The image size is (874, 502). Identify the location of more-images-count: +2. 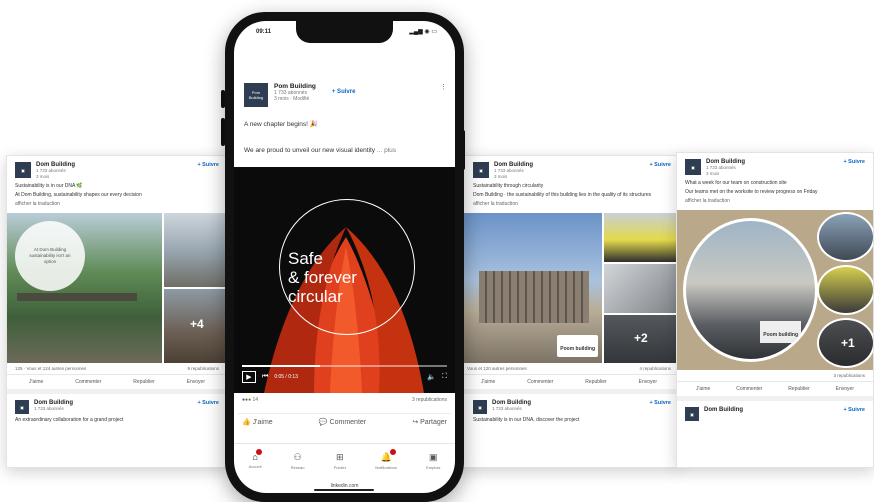
(641, 338).